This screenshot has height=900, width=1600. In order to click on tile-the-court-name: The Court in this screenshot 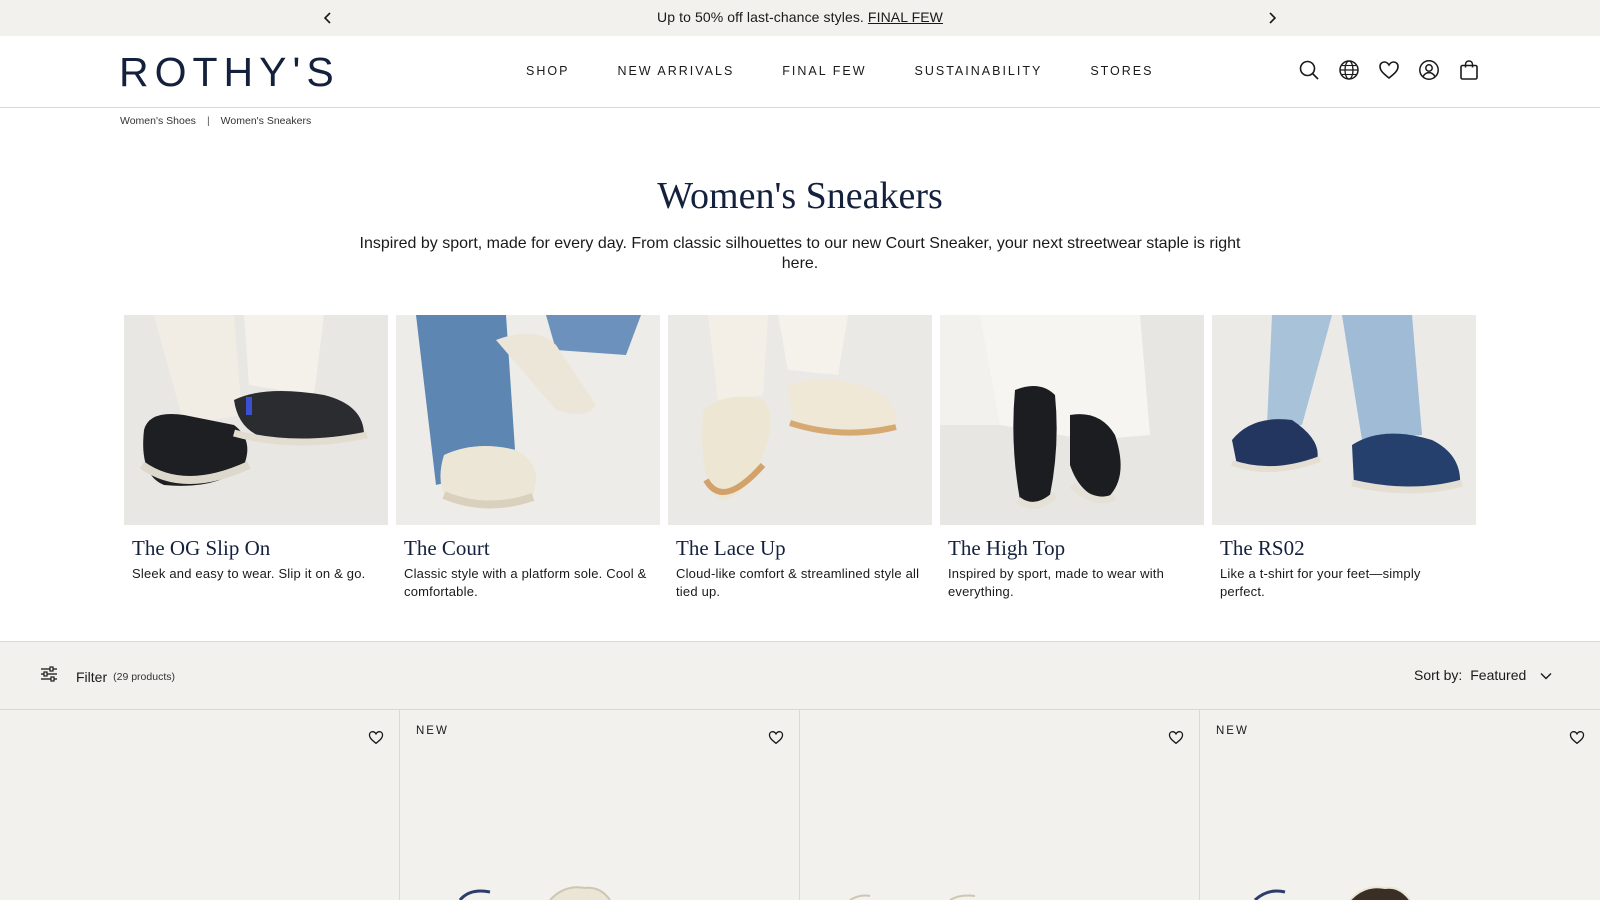, I will do `click(447, 548)`.